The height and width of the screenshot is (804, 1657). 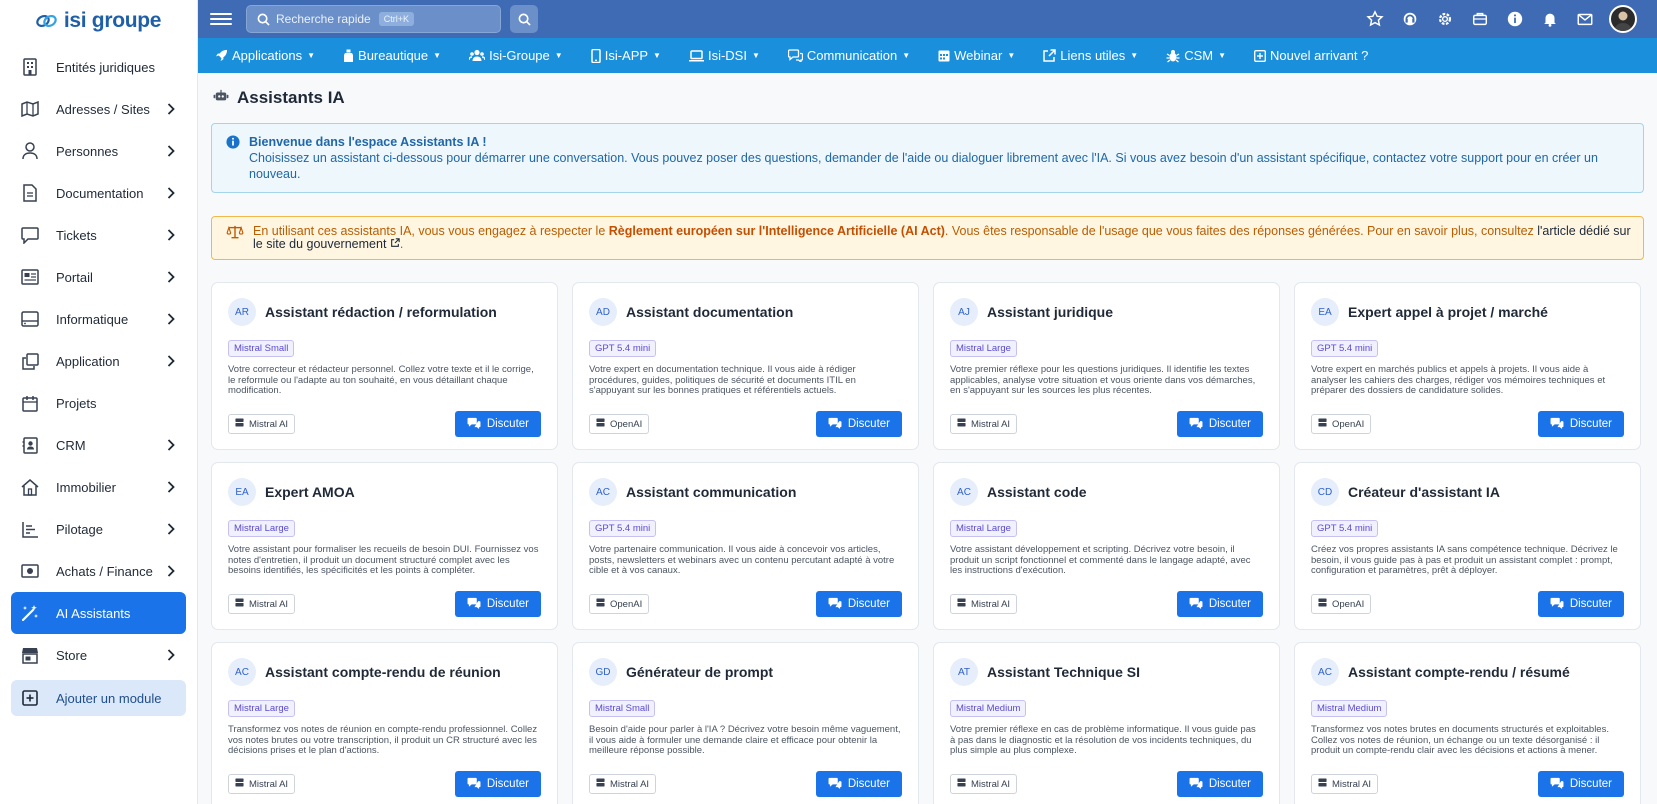 What do you see at coordinates (625, 55) in the screenshot?
I see `menu-item-isi-app: Isi-APP ▼` at bounding box center [625, 55].